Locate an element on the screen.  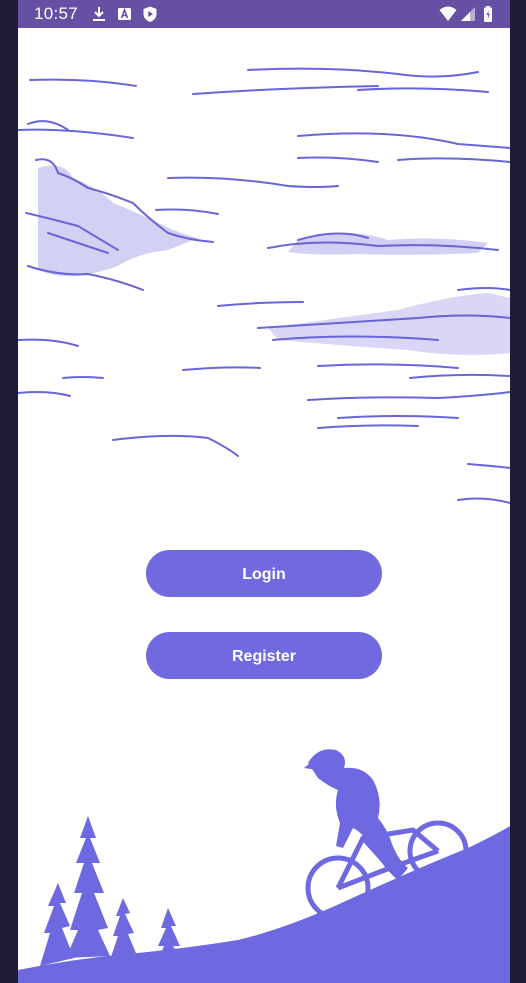
signal-icon is located at coordinates (468, 14).